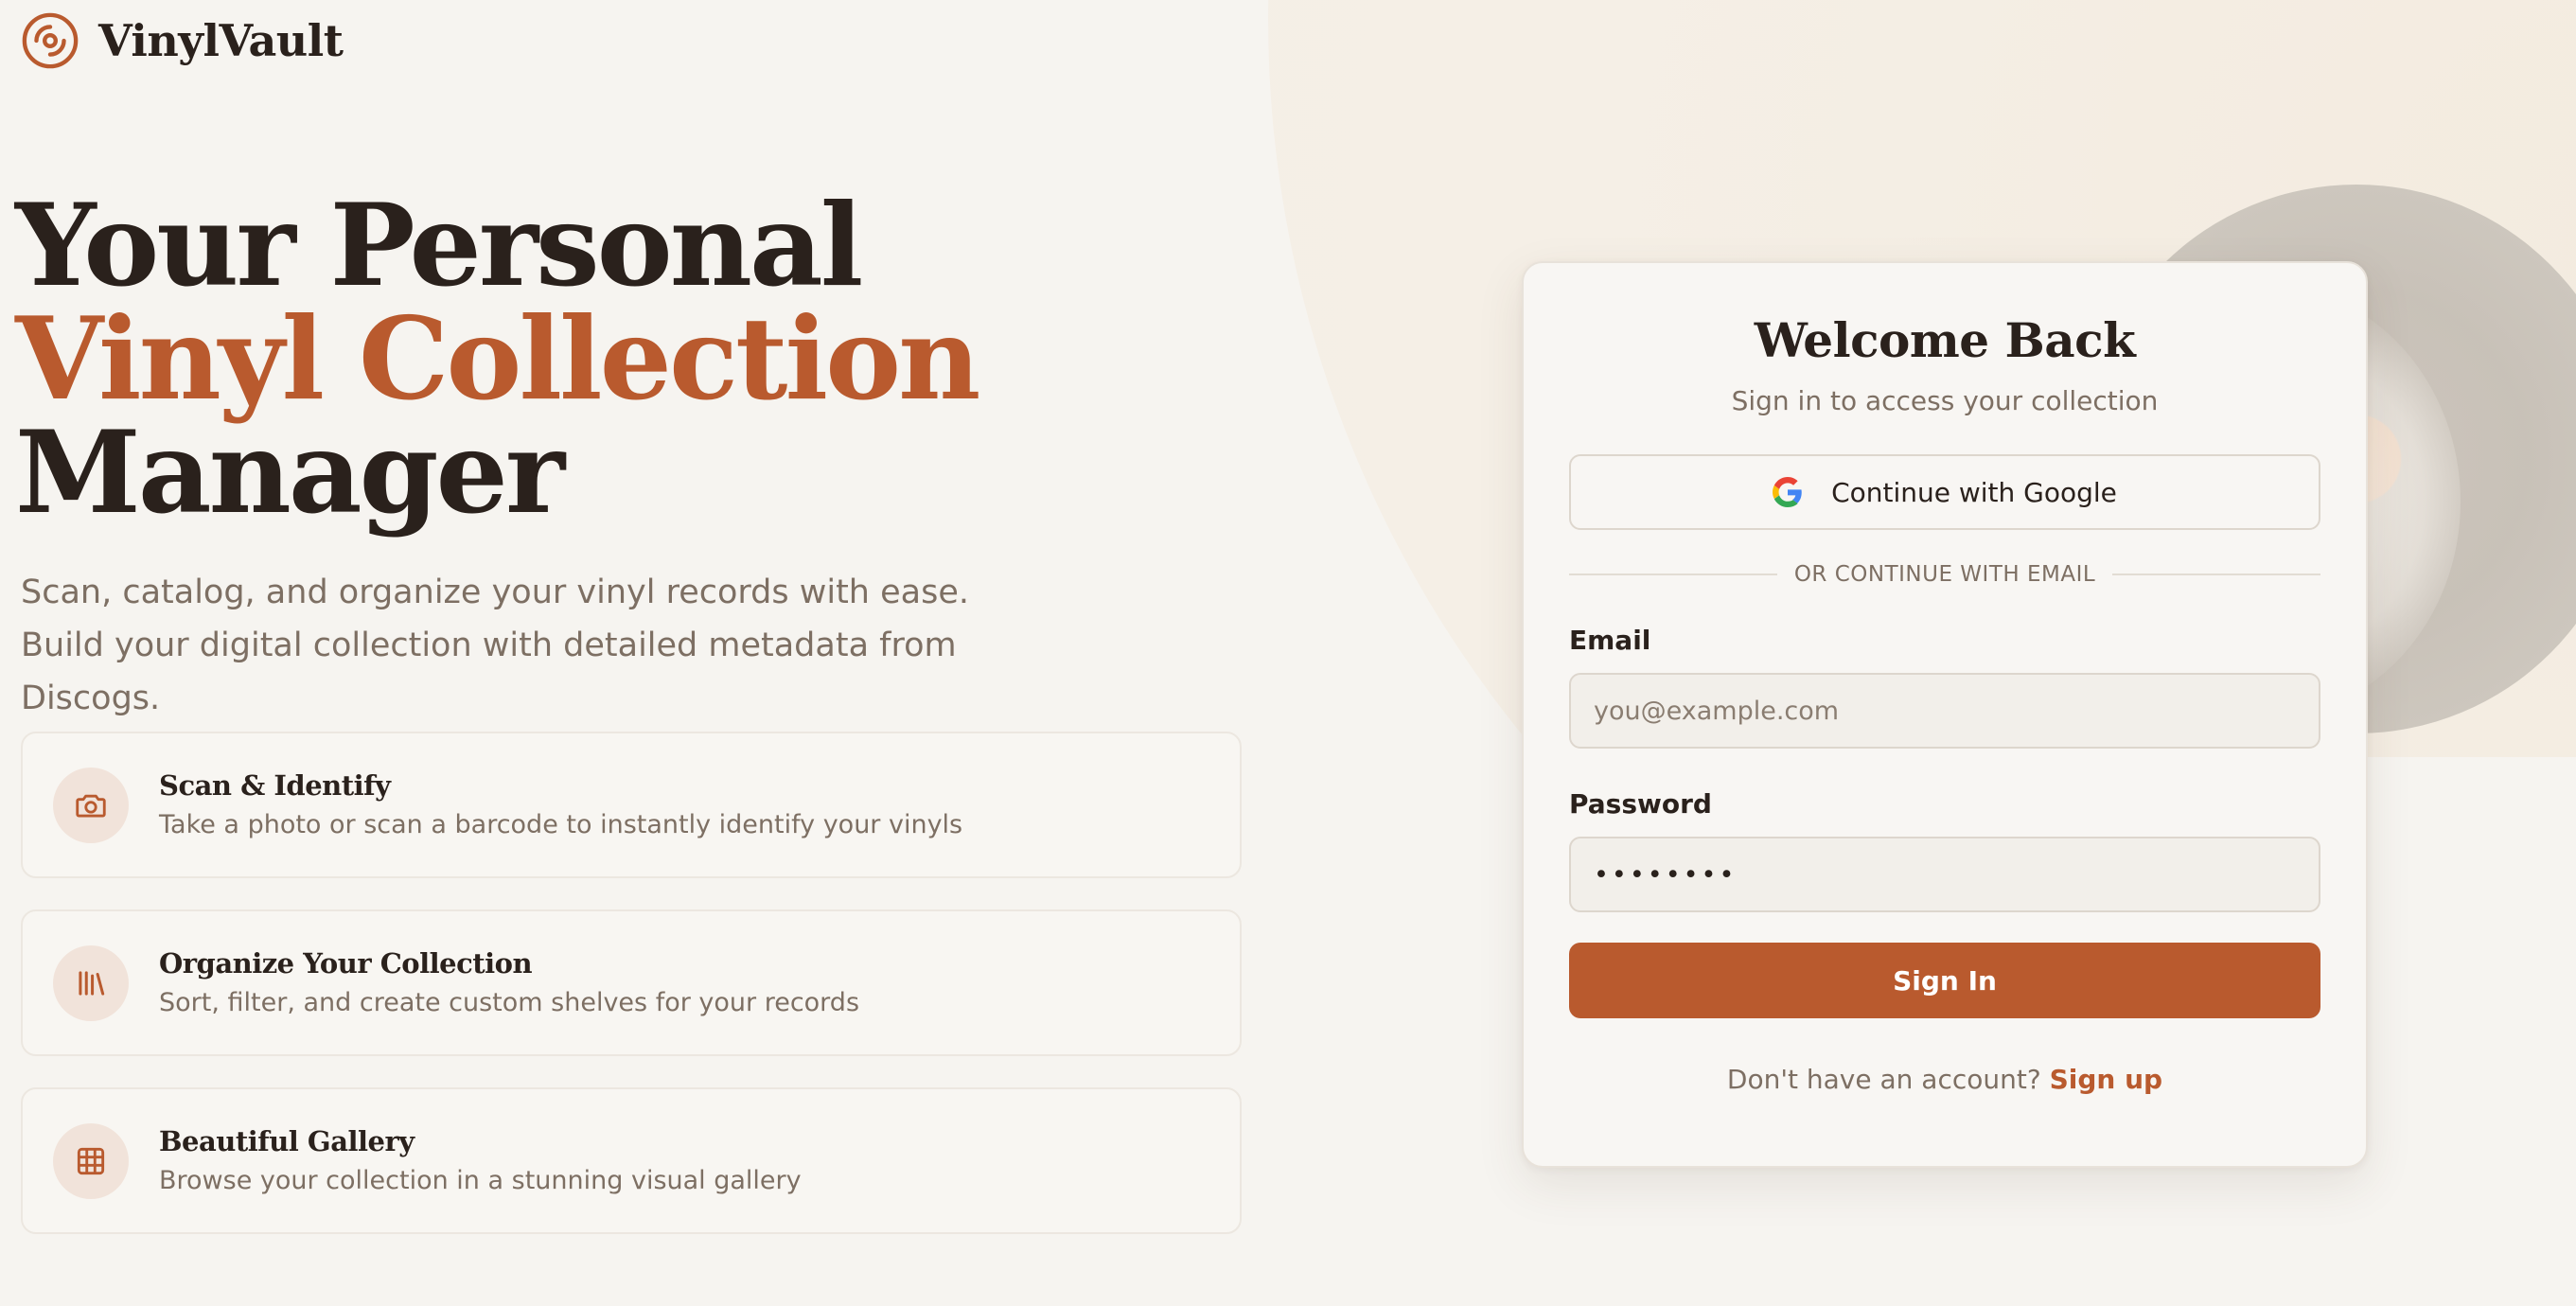  What do you see at coordinates (287, 1140) in the screenshot?
I see `feature-title: Beautiful Gallery` at bounding box center [287, 1140].